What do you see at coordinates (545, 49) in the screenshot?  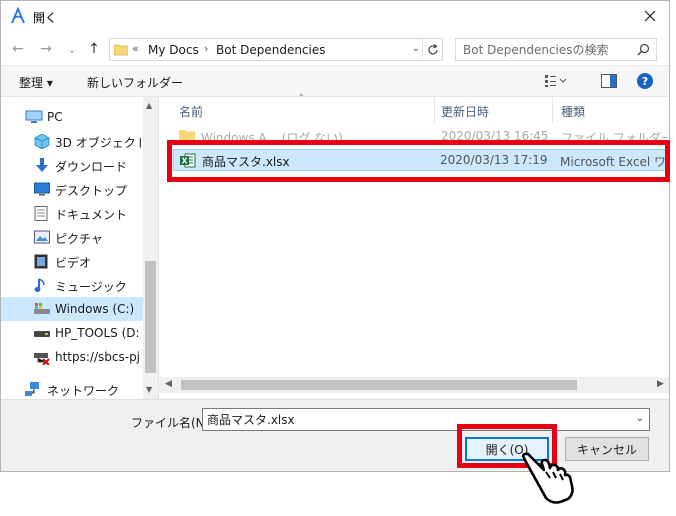 I see `search-input` at bounding box center [545, 49].